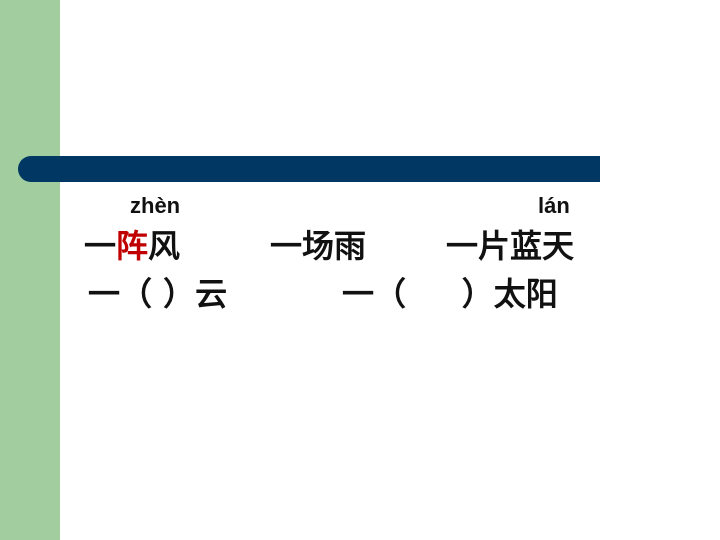 Image resolution: width=720 pixels, height=540 pixels. What do you see at coordinates (450, 294) in the screenshot?
I see `phrase-blank-taiyang: 一（ ）太阳` at bounding box center [450, 294].